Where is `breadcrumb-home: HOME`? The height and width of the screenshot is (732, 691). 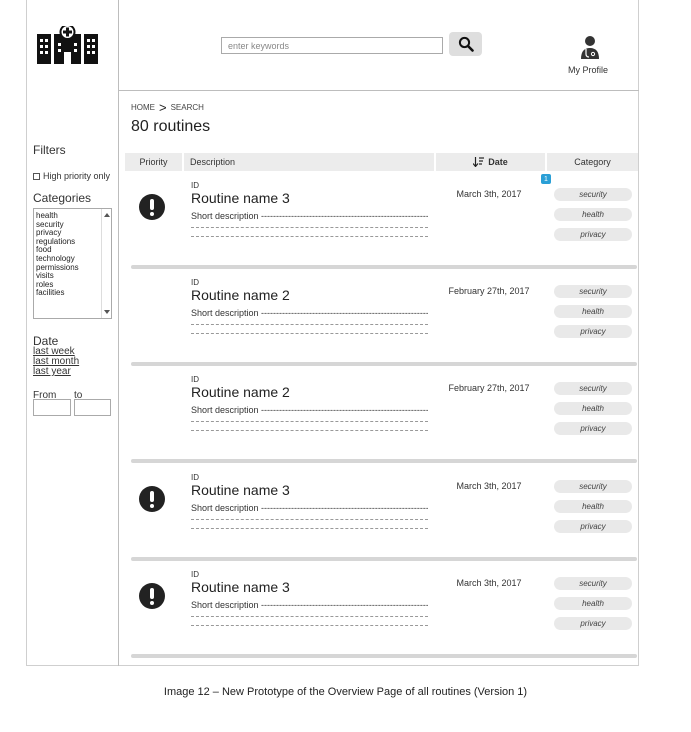 breadcrumb-home: HOME is located at coordinates (143, 107).